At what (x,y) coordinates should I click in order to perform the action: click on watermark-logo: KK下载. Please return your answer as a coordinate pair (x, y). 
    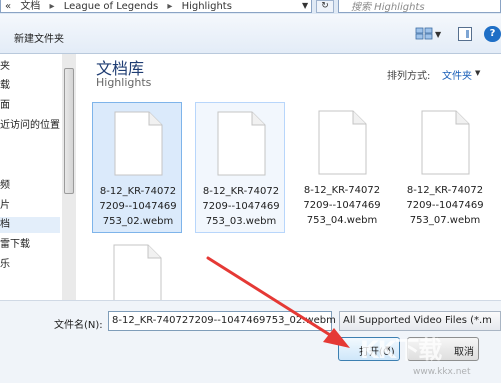
    Looking at the image, I should click on (401, 350).